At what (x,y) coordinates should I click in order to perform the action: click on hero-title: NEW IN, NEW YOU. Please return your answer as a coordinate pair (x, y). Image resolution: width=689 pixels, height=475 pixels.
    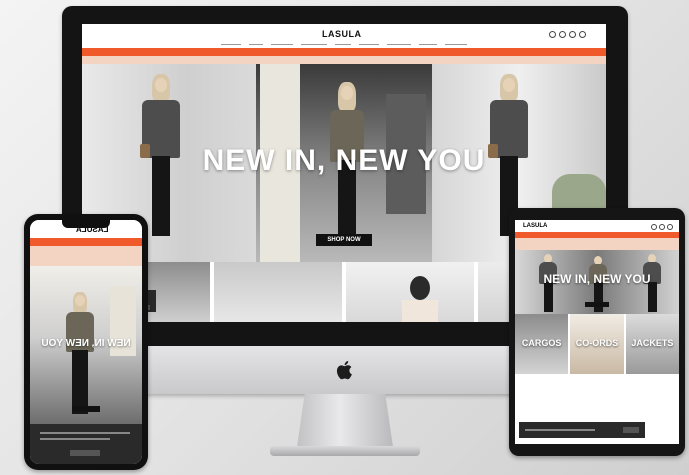
    Looking at the image, I should click on (344, 160).